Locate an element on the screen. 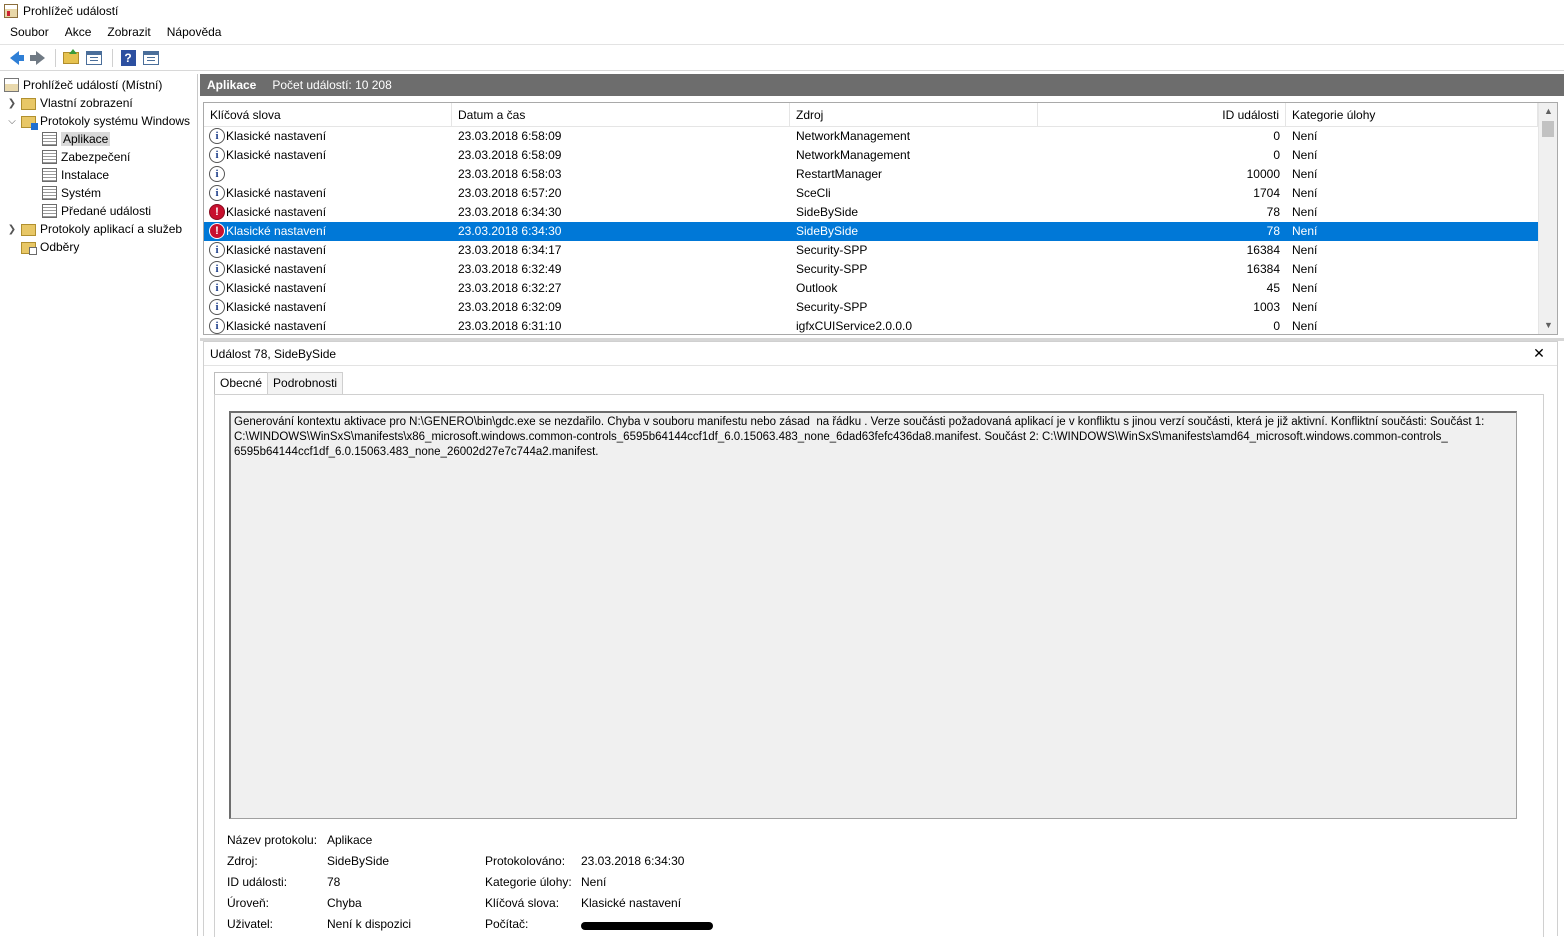  action-pane-icon is located at coordinates (151, 57).